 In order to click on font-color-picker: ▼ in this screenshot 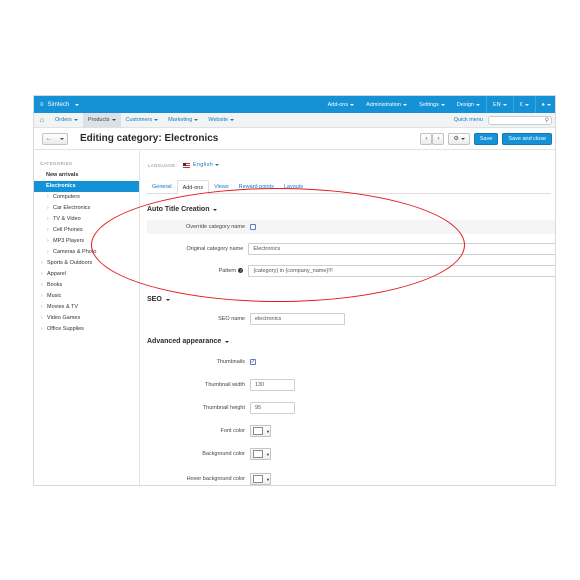, I will do `click(260, 431)`.